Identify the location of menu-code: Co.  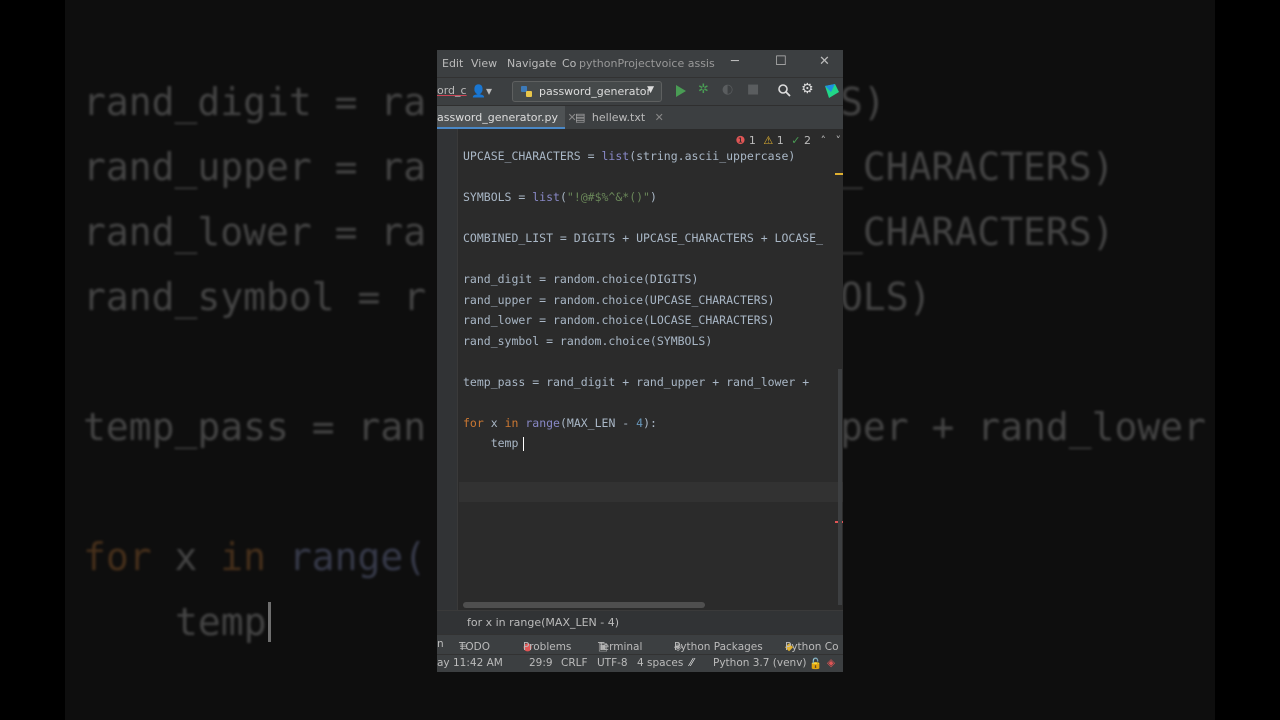
(569, 63).